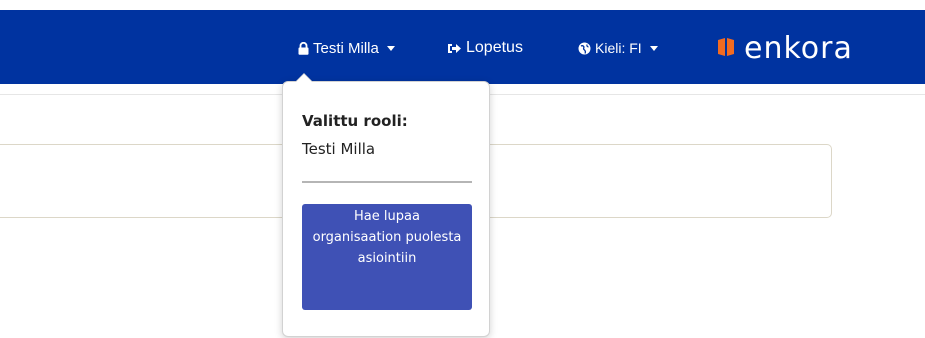  What do you see at coordinates (454, 48) in the screenshot?
I see `sign-out-icon` at bounding box center [454, 48].